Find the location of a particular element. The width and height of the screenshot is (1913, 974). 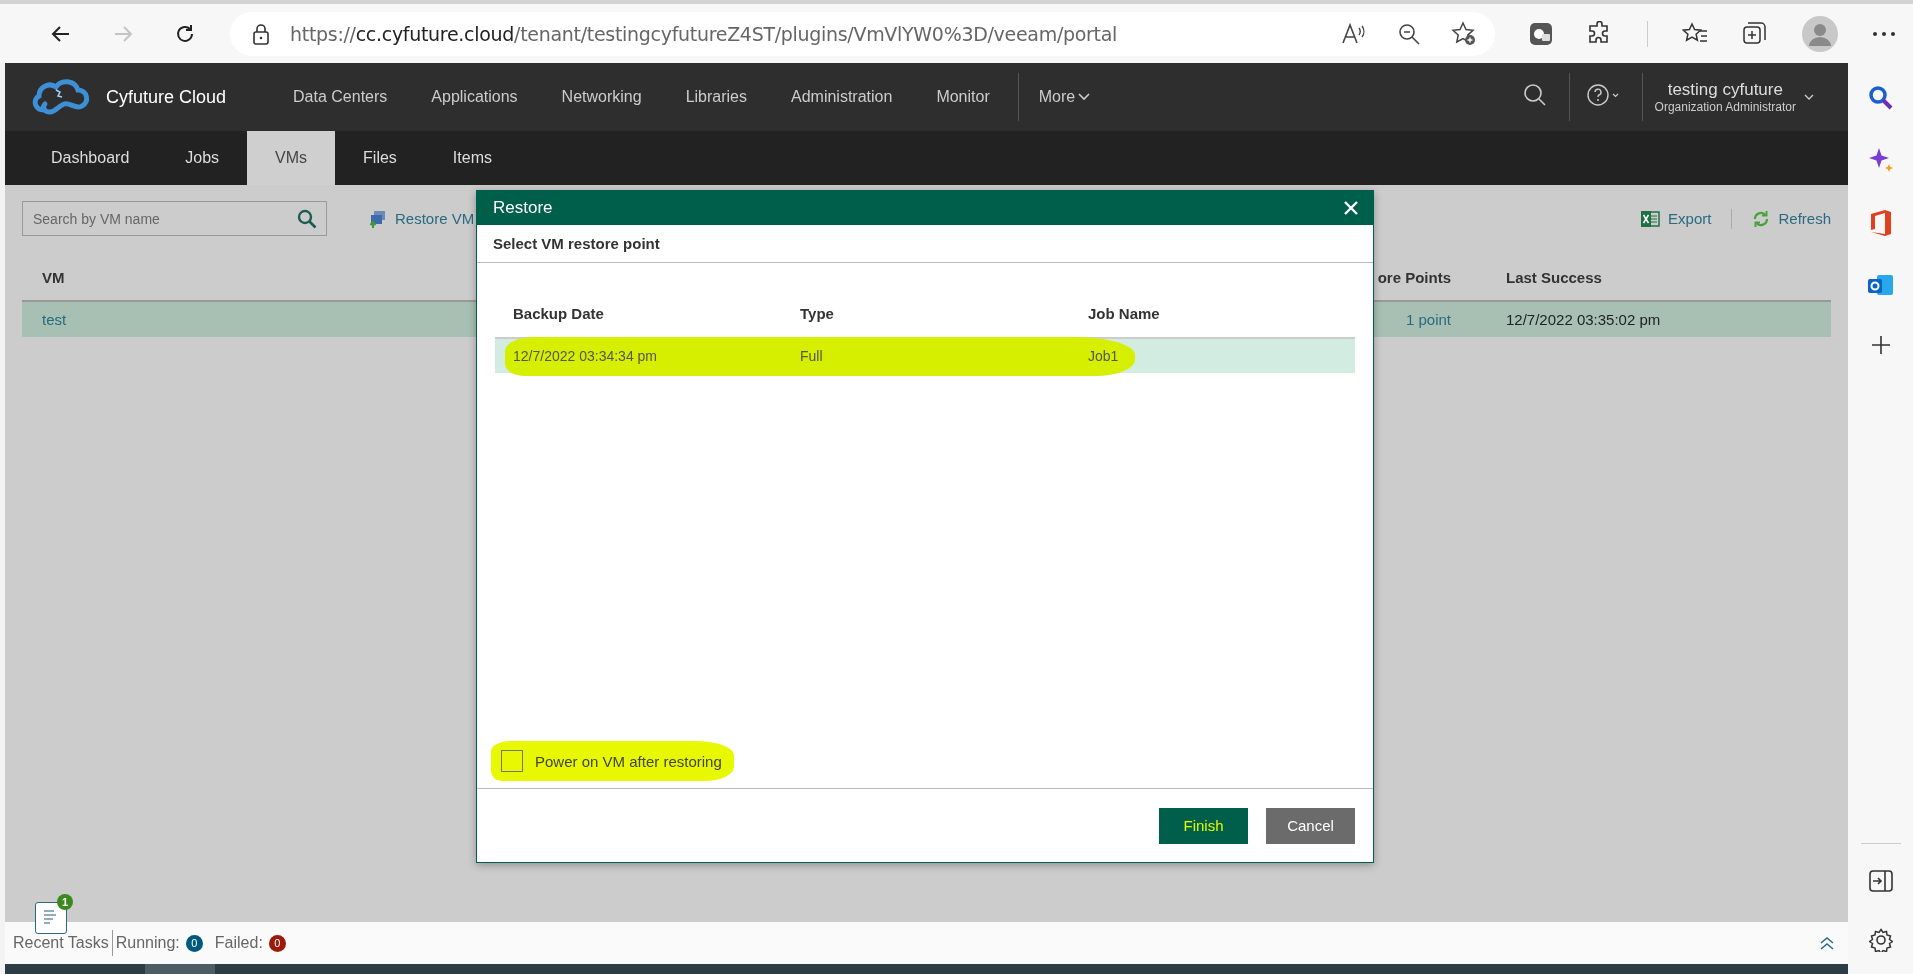

table-cell-text: Full is located at coordinates (811, 356).